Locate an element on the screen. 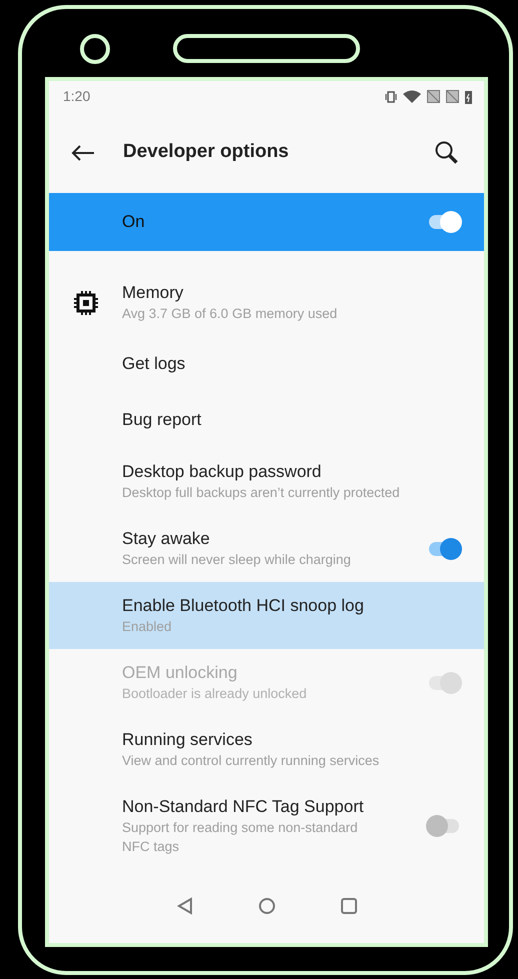 This screenshot has height=979, width=518. item-summary: Support for reading some non-standard NFC tags is located at coordinates (240, 837).